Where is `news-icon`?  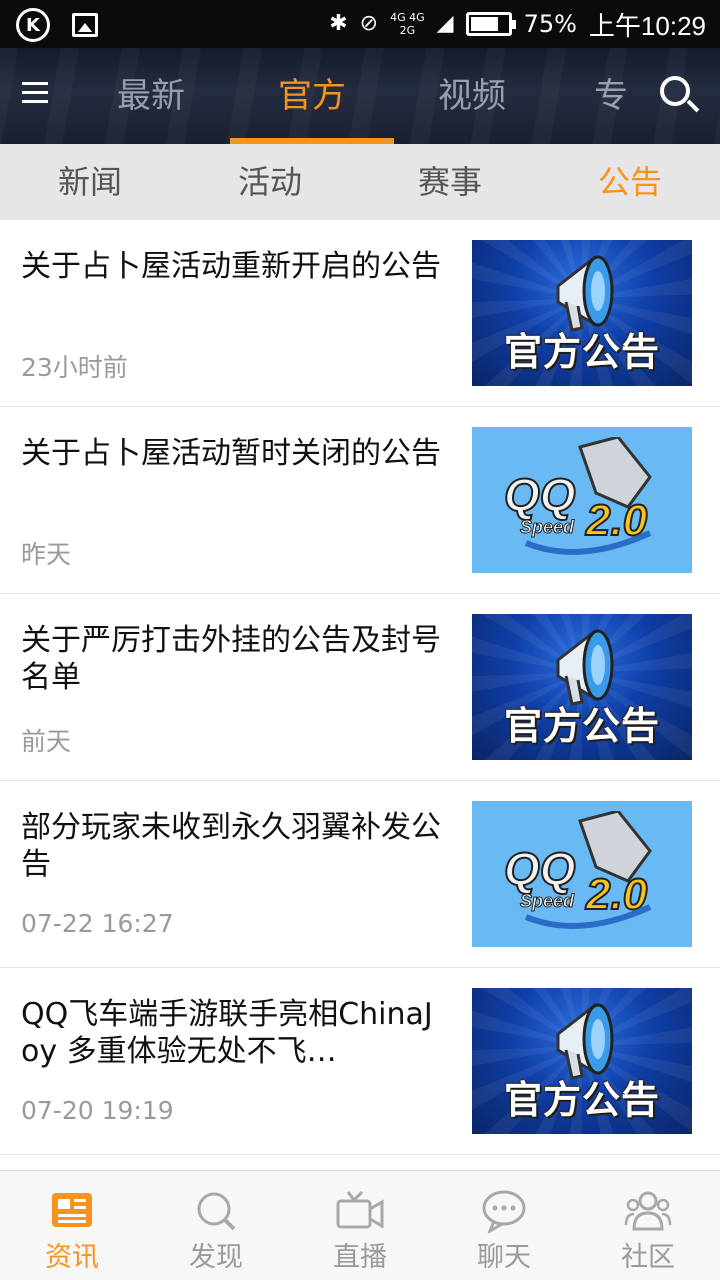 news-icon is located at coordinates (72, 1210).